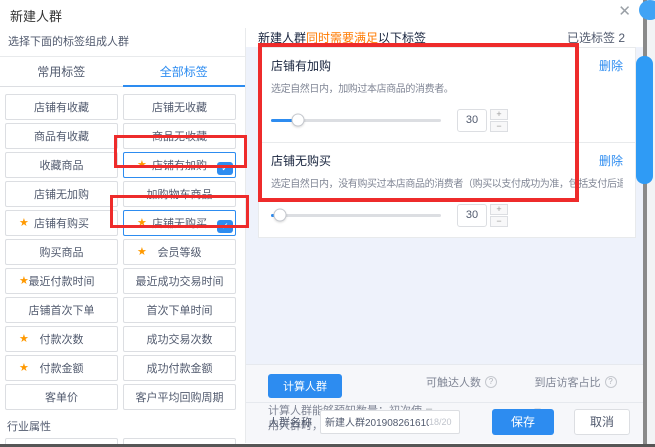 The image size is (655, 447). What do you see at coordinates (36, 16) in the screenshot?
I see `dialog-title: 新建人群` at bounding box center [36, 16].